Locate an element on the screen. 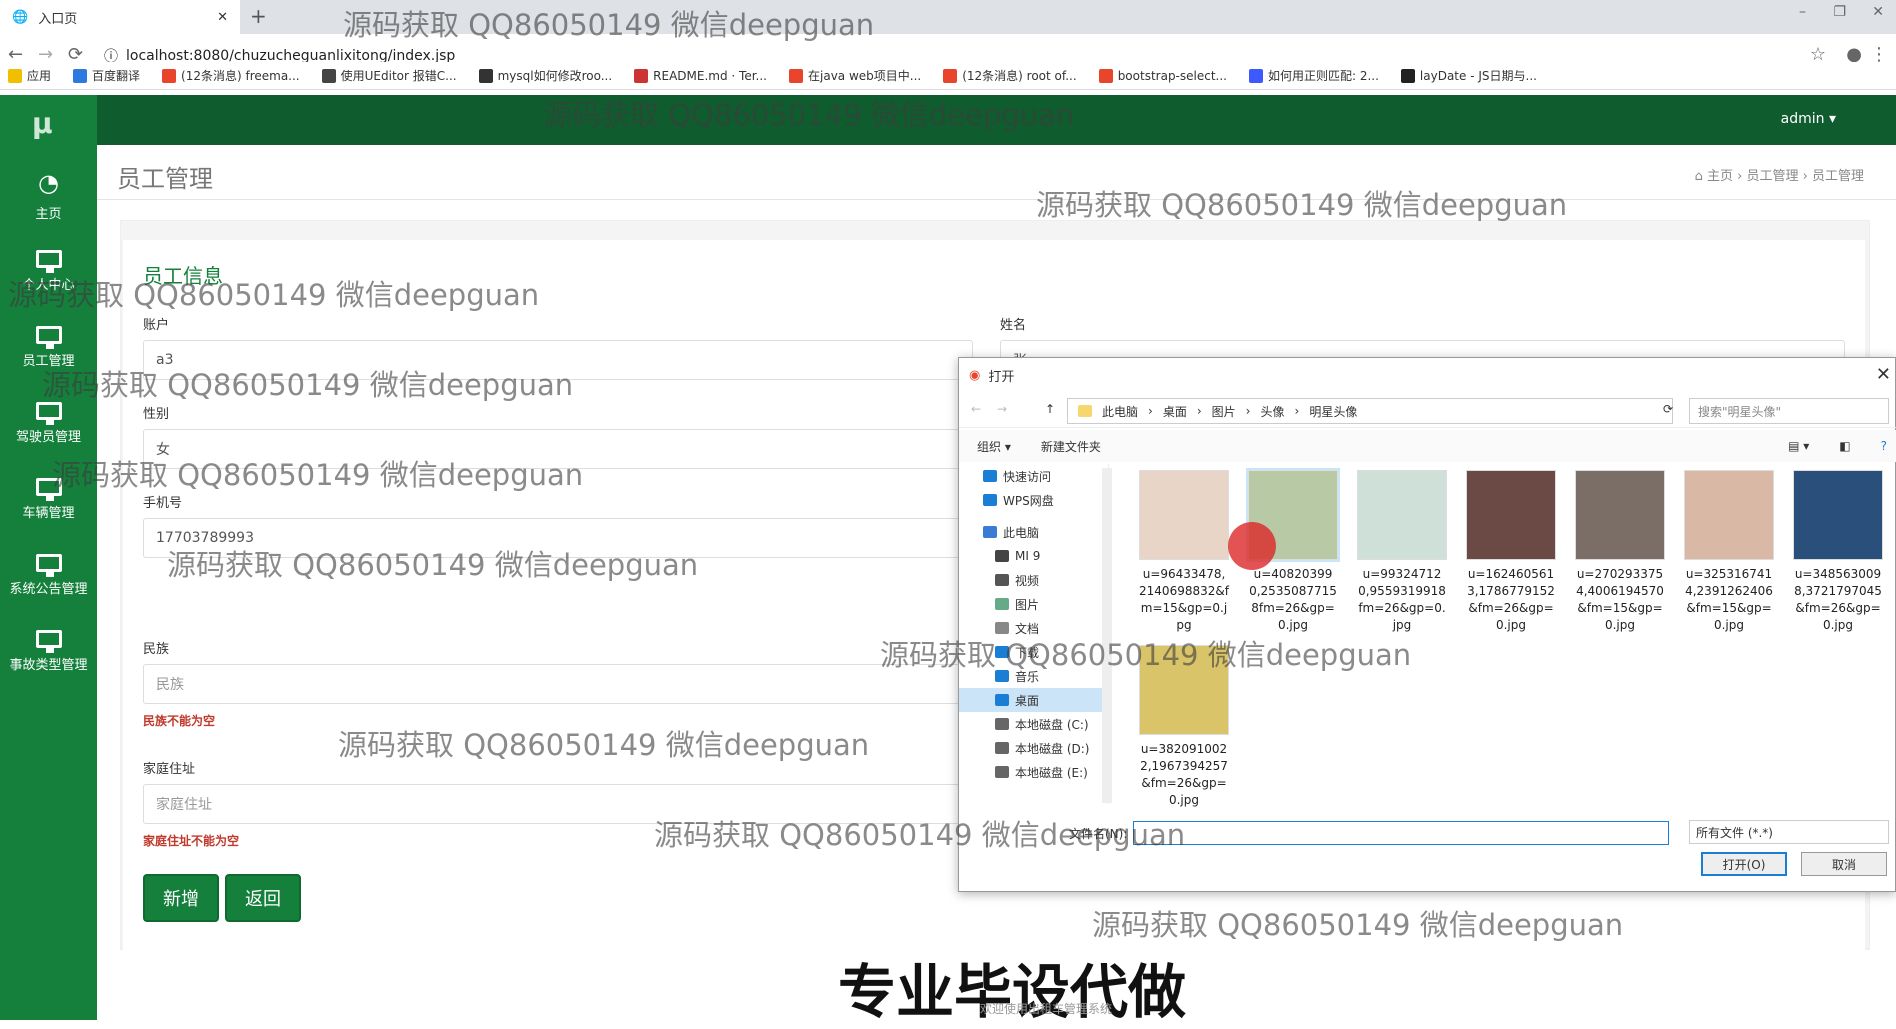  user-menu: admin ▾ is located at coordinates (1808, 119).